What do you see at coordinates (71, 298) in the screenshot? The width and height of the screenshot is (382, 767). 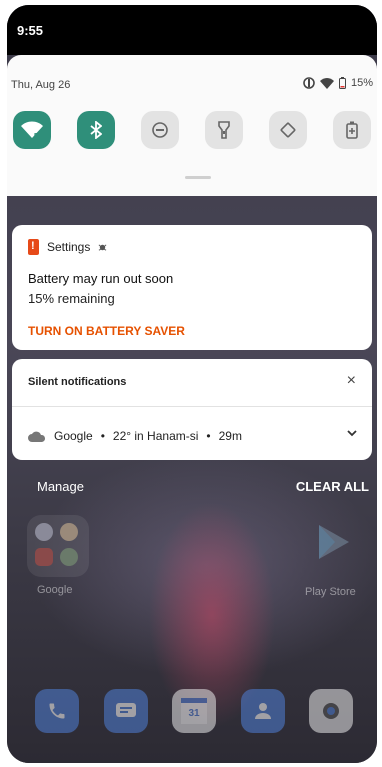 I see `notification-text: 15% remaining` at bounding box center [71, 298].